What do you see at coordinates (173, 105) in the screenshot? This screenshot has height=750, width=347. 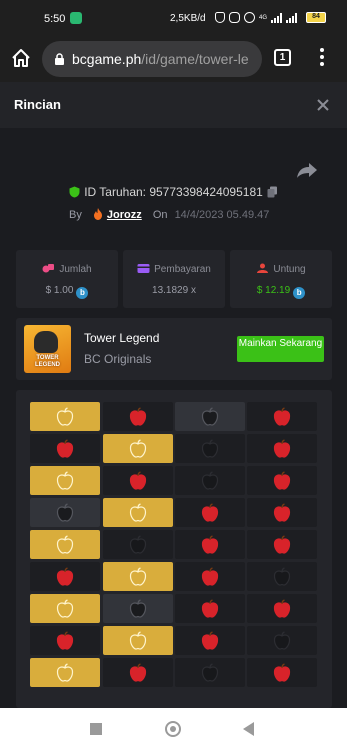 I see `modal-header: Rincian` at bounding box center [173, 105].